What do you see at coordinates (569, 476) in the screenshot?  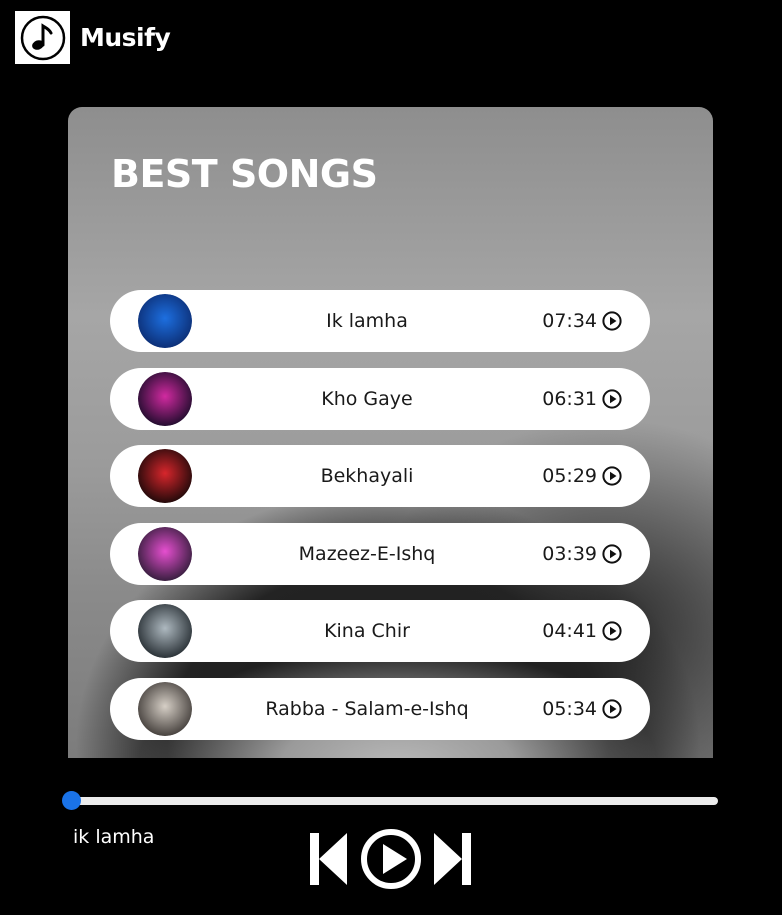 I see `song-duration: 05:29` at bounding box center [569, 476].